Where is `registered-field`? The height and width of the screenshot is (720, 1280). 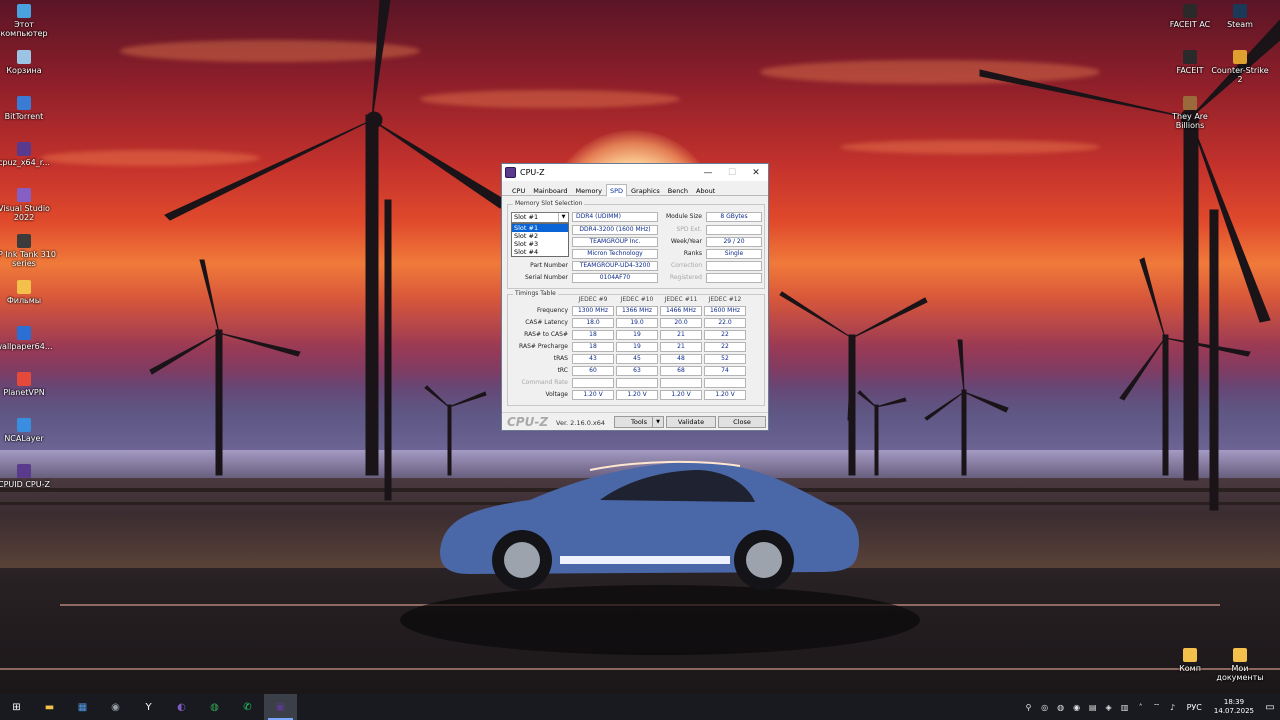
registered-field is located at coordinates (734, 278).